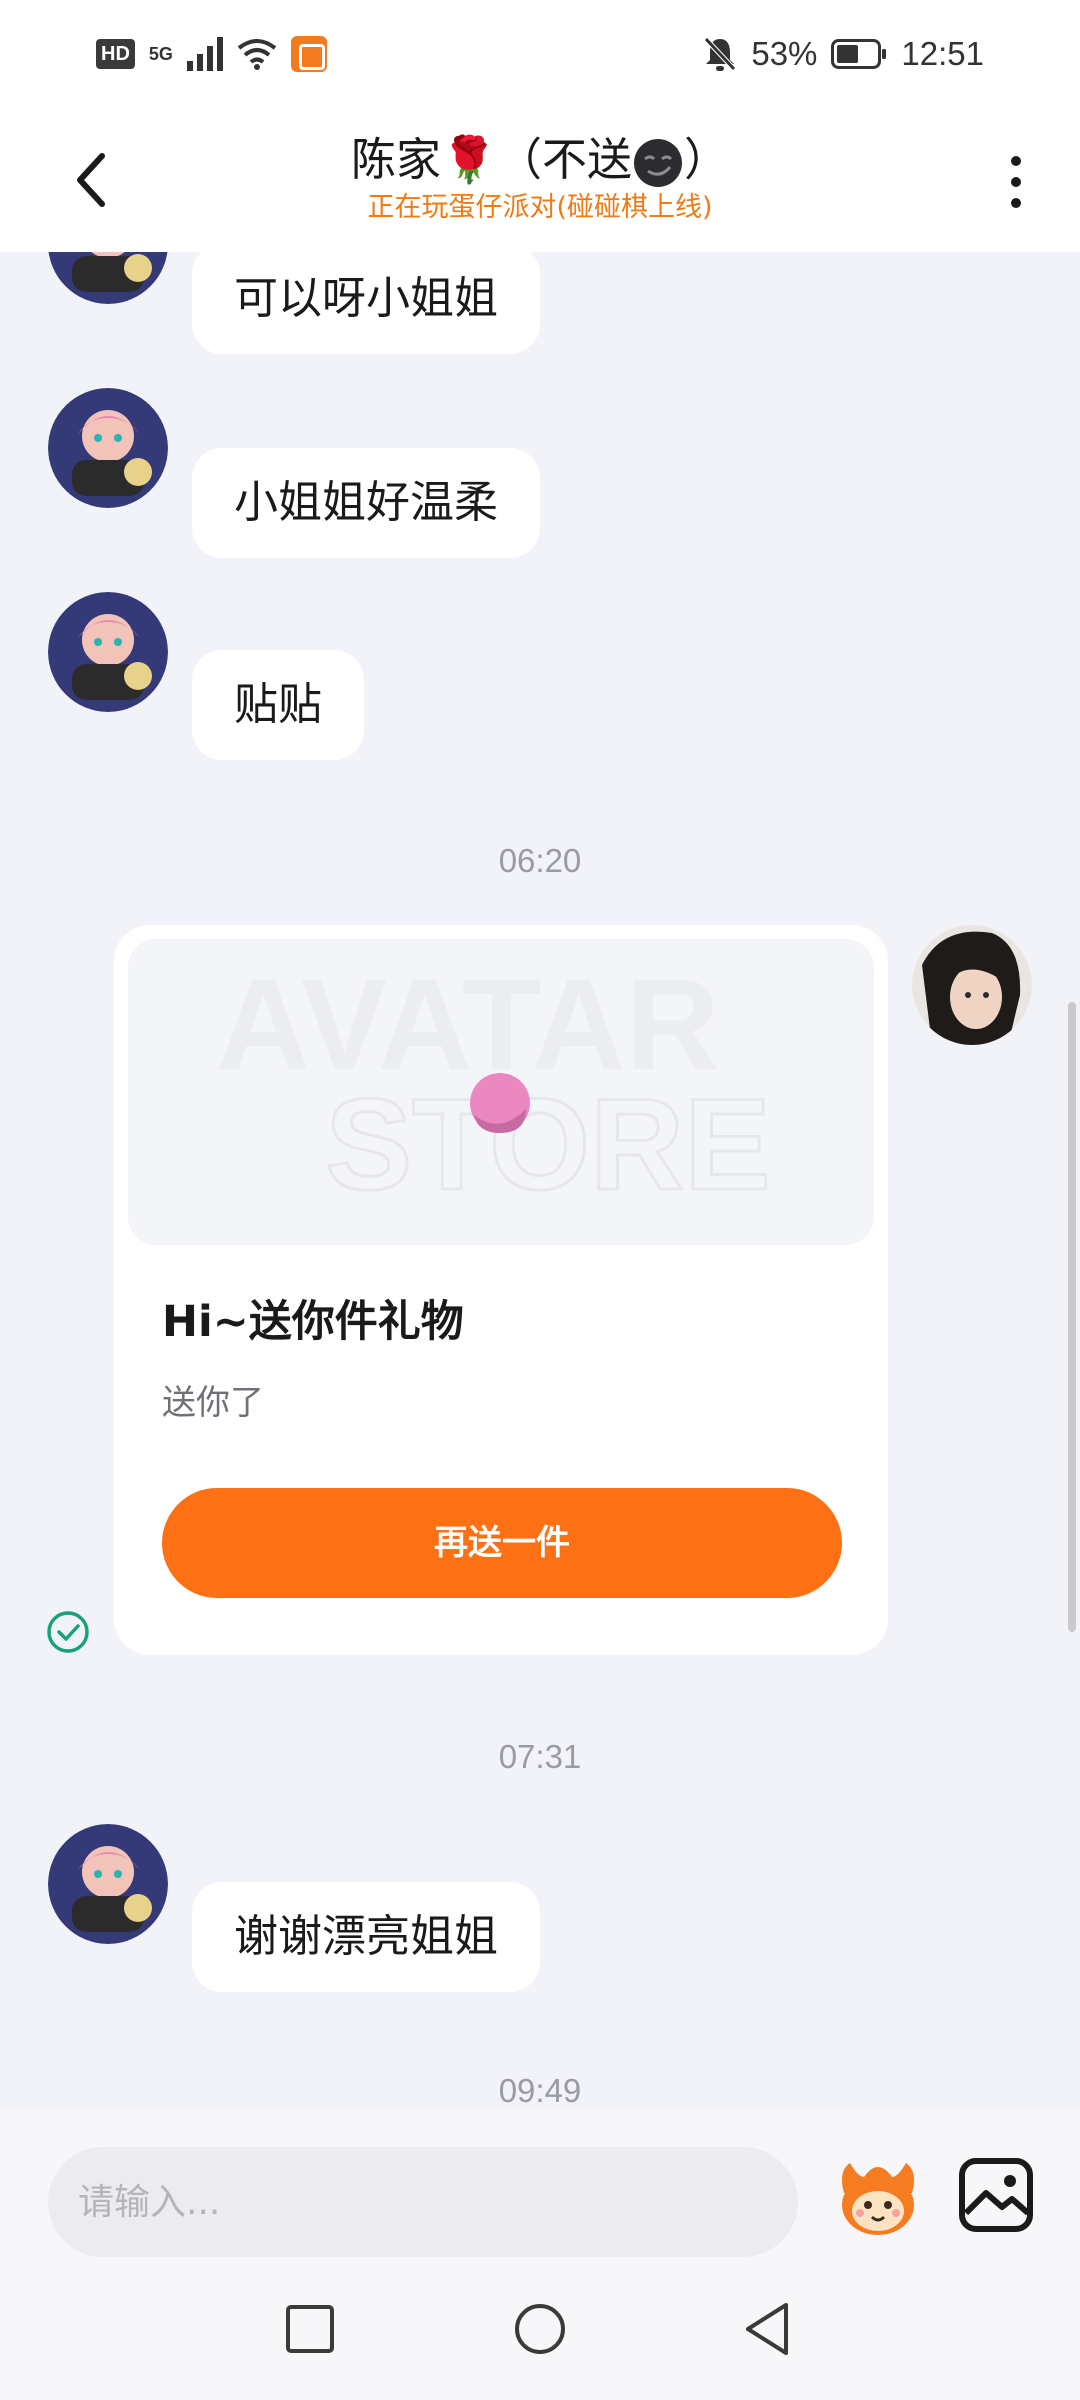 The height and width of the screenshot is (2400, 1080). Describe the element at coordinates (68, 1632) in the screenshot. I see `sent-check-icon` at that location.